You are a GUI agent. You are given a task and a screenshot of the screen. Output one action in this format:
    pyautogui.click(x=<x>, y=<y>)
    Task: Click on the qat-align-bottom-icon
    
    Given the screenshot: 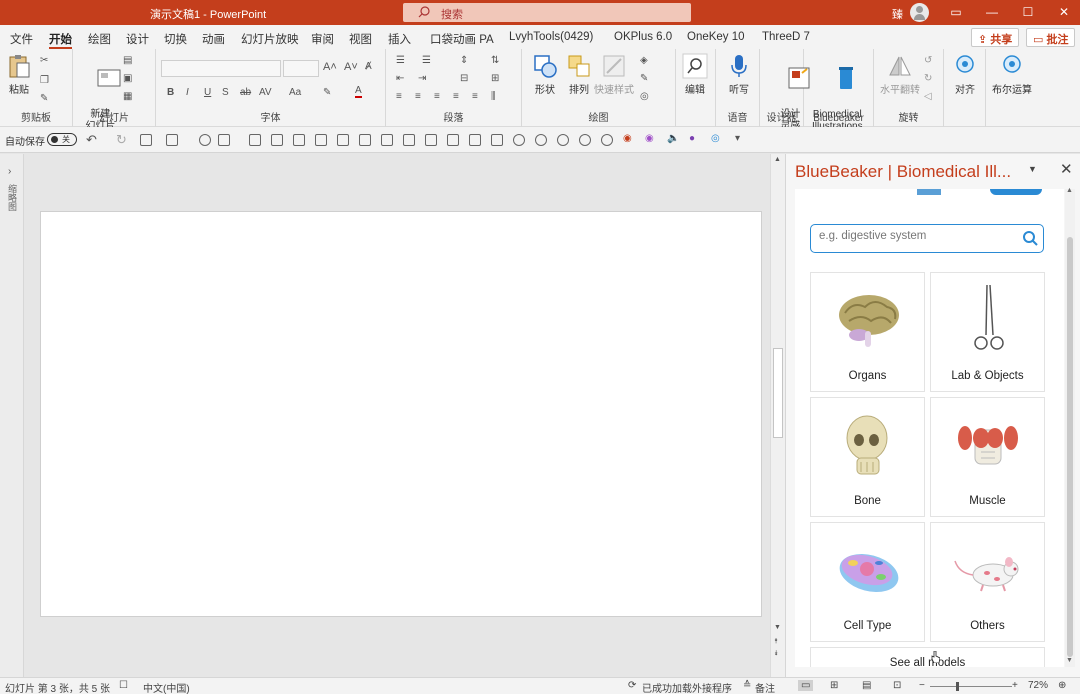 What is the action you would take?
    pyautogui.click(x=365, y=140)
    